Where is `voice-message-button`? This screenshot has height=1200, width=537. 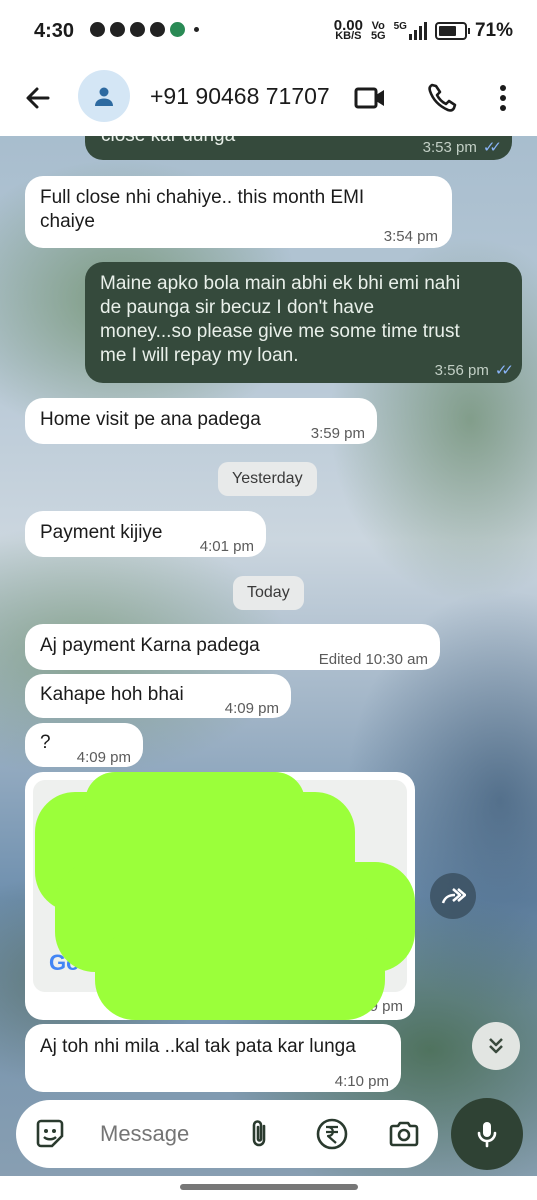
voice-message-button is located at coordinates (487, 1134).